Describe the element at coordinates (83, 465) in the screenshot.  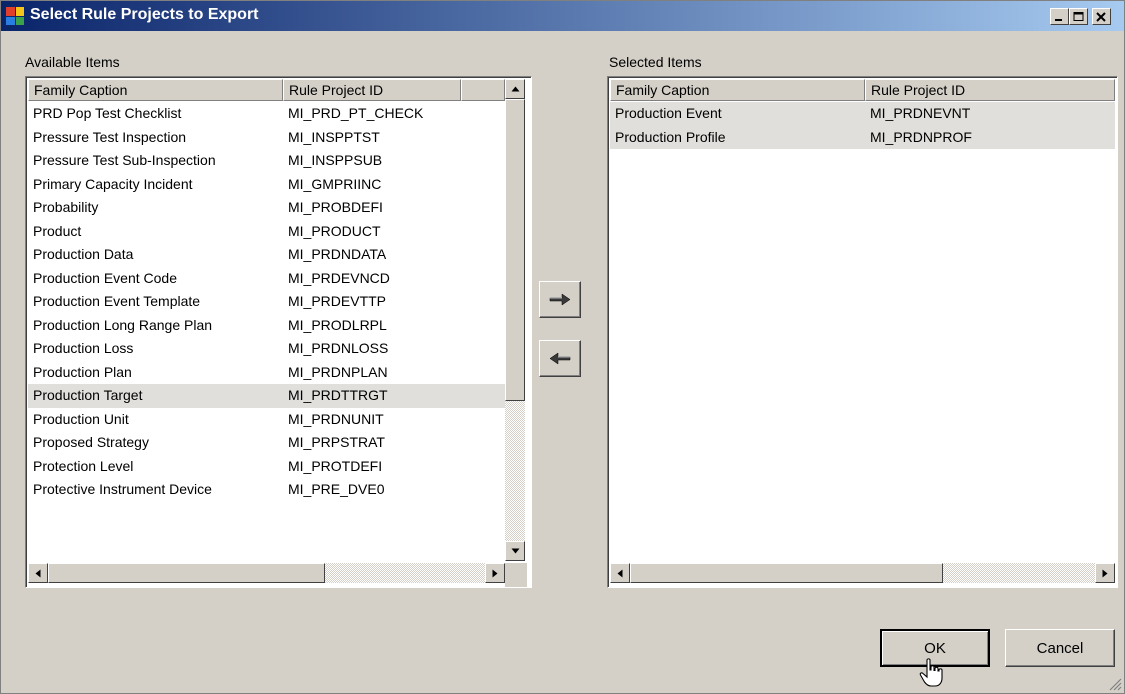
I see `family-caption-cell: Protection Level` at that location.